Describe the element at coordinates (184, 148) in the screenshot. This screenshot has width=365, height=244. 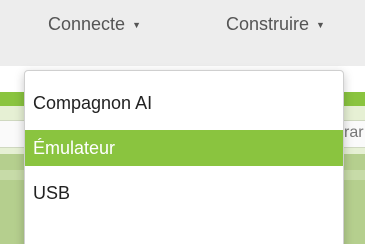
I see `menu-item-emulator: Émulateur` at that location.